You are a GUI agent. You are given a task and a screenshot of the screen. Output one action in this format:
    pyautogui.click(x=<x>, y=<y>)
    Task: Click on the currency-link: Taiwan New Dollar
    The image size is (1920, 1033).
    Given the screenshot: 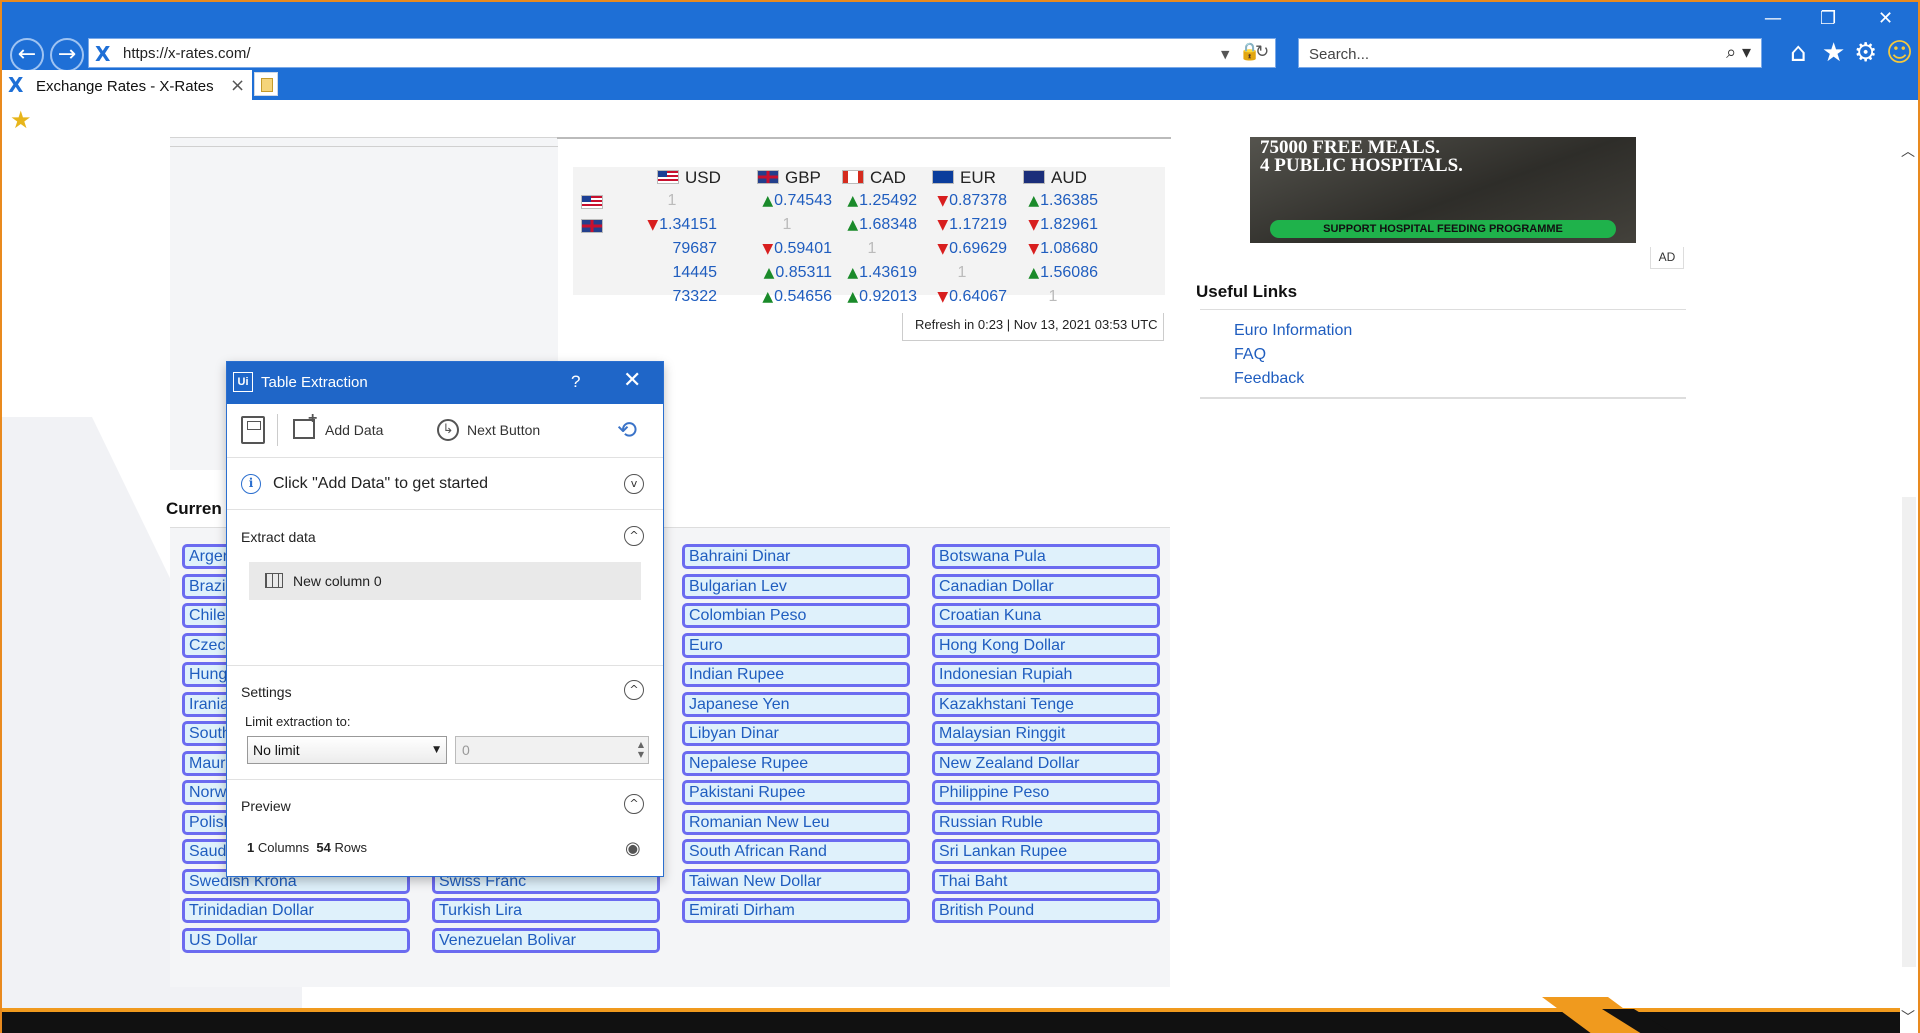 What is the action you would take?
    pyautogui.click(x=796, y=881)
    